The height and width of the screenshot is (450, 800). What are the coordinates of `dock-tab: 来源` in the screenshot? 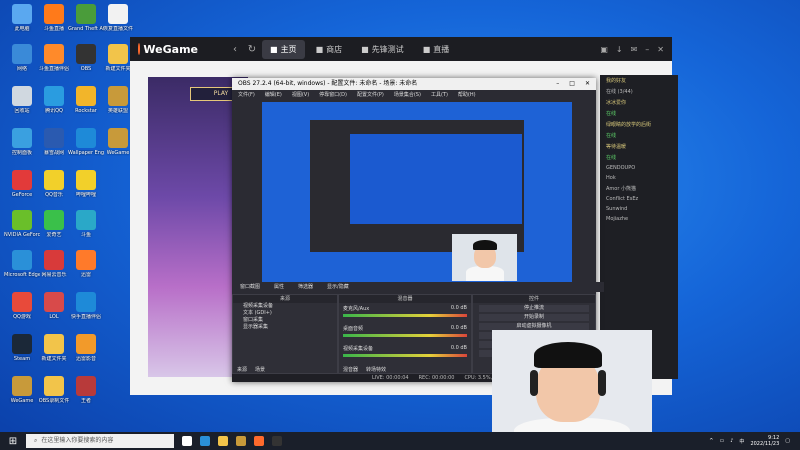 It's located at (242, 369).